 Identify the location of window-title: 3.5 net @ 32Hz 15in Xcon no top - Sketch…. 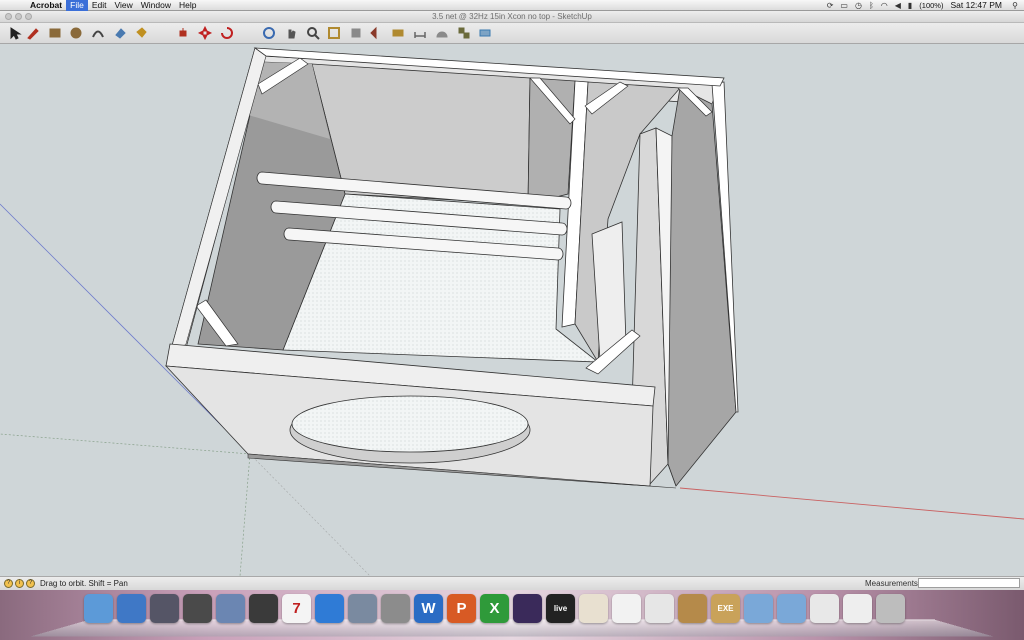
(512, 16).